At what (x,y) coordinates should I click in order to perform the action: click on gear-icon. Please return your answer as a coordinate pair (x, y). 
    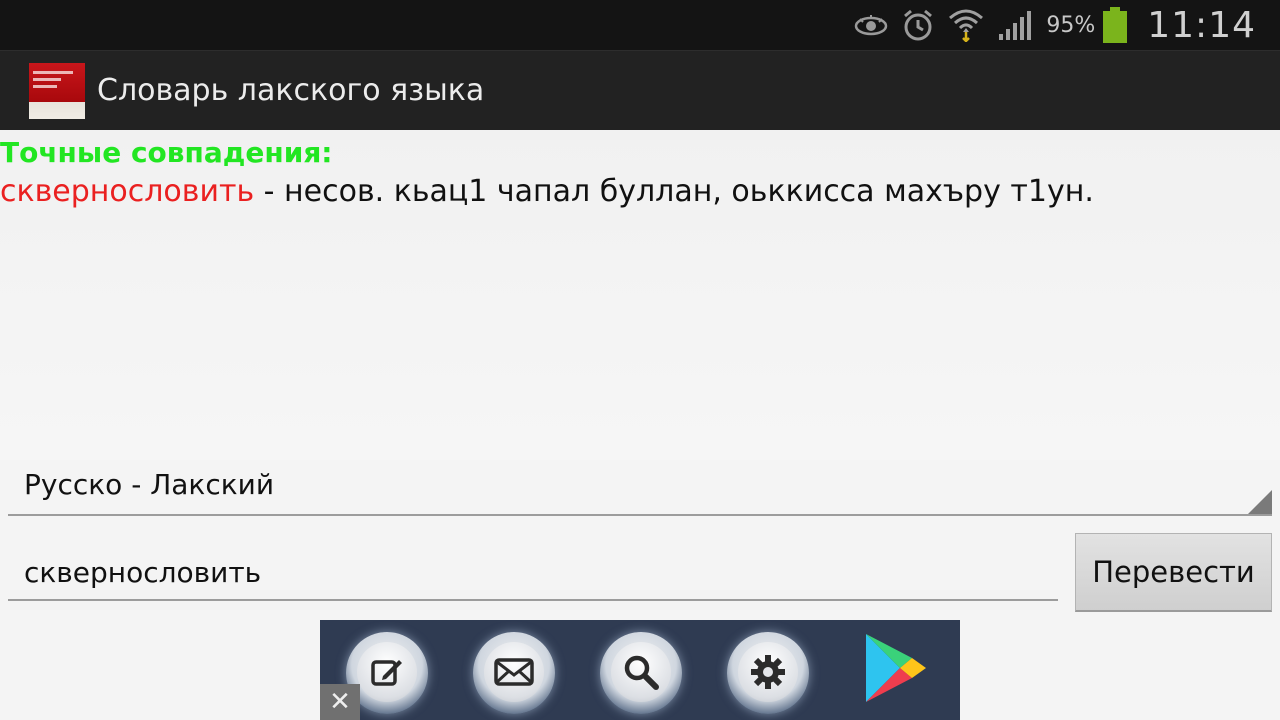
    Looking at the image, I should click on (768, 672).